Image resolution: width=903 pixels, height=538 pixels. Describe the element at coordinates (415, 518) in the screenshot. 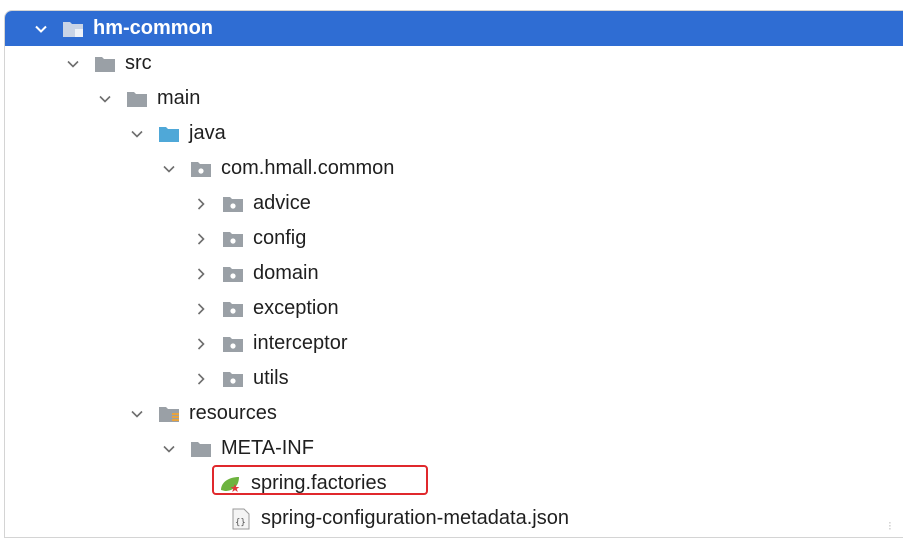

I see `tree-node-label: spring-configuration-metadata.json` at that location.